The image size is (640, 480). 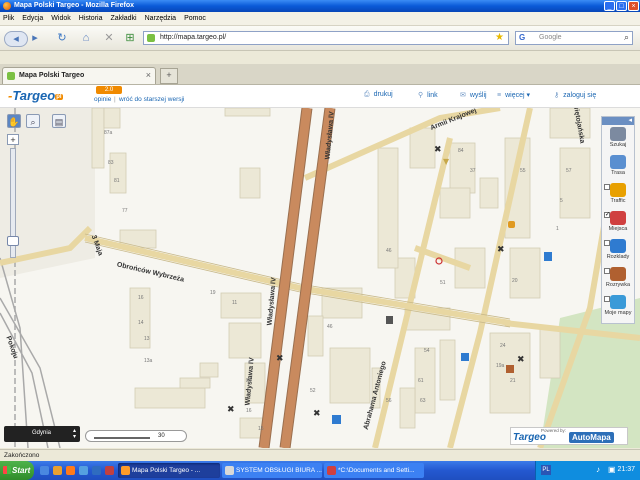 What do you see at coordinates (546, 470) in the screenshot?
I see `language-indicator: PL` at bounding box center [546, 470].